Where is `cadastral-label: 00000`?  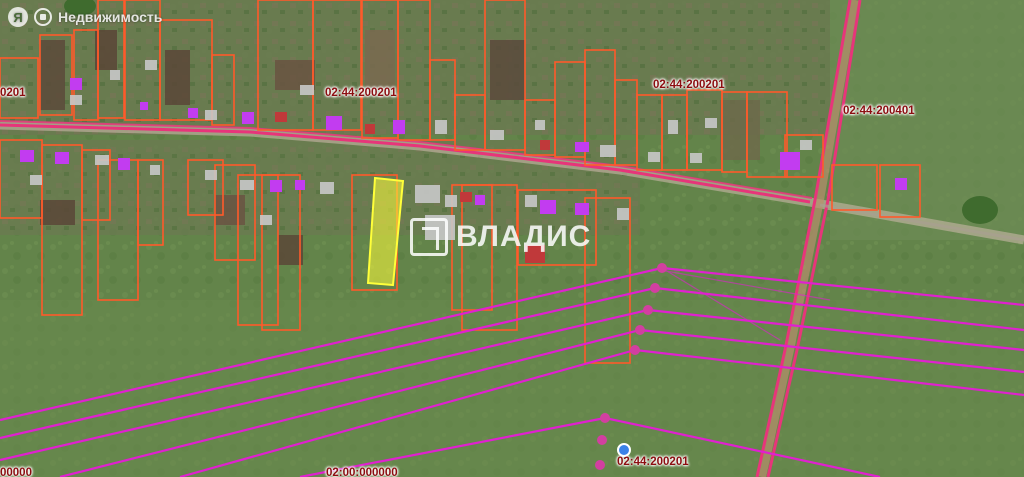
cadastral-label: 00000 is located at coordinates (16, 472).